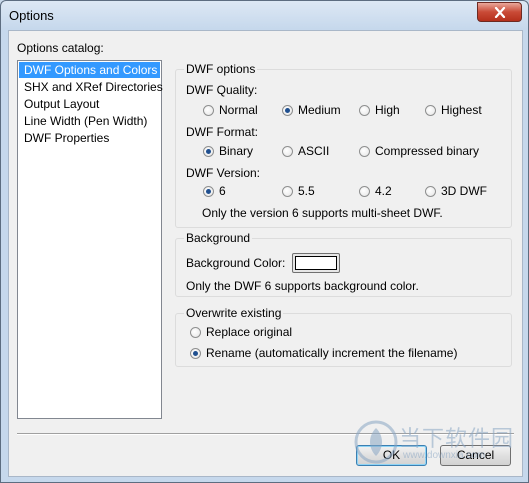  I want to click on version-3d-dwf-radio: 3D DWF, so click(456, 191).